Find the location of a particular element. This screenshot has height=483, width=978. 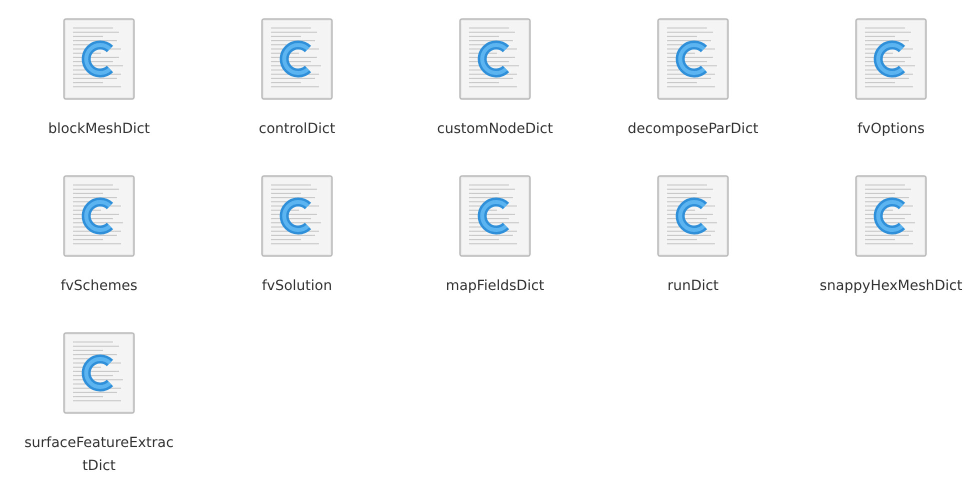

file-name: snappyHexMeshDict is located at coordinates (891, 286).